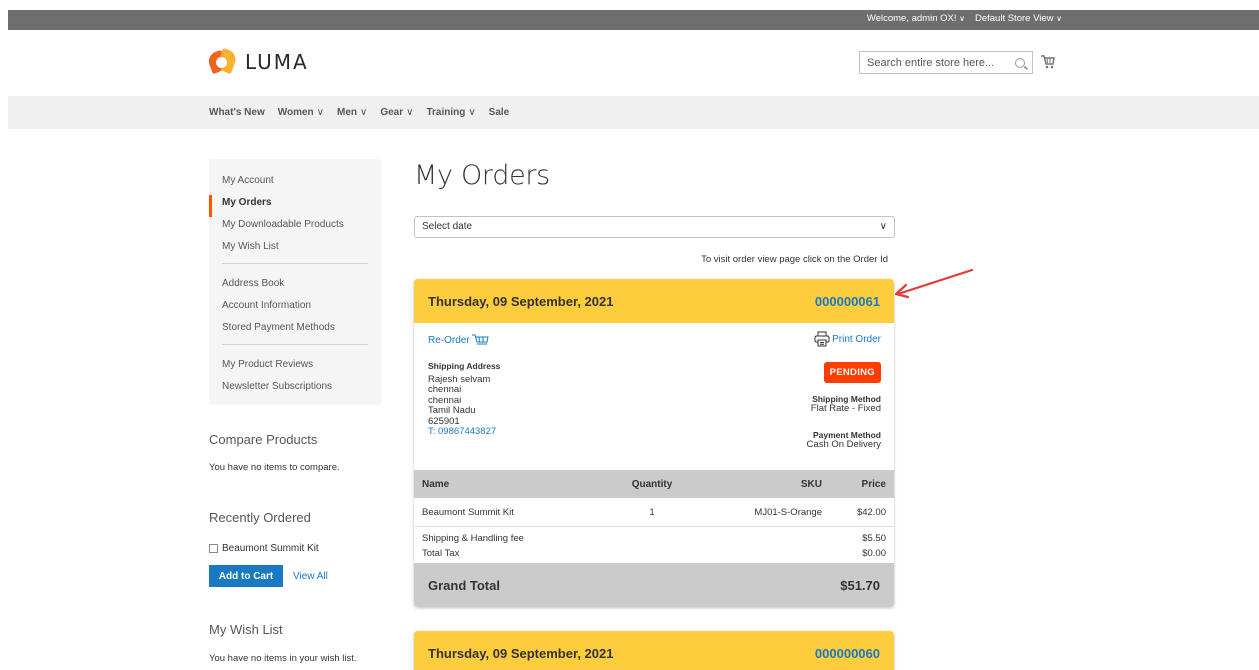 The width and height of the screenshot is (1259, 670). What do you see at coordinates (396, 112) in the screenshot?
I see `nav-gear: Gear ∨` at bounding box center [396, 112].